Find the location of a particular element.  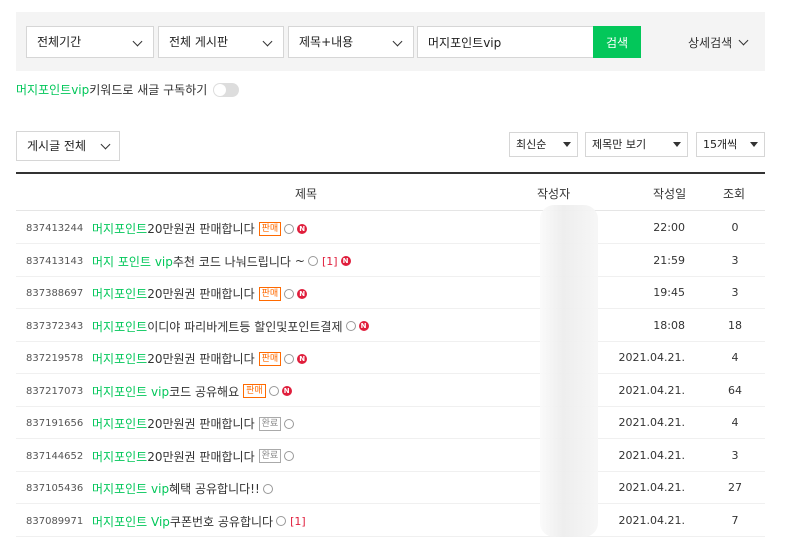

tilde-mark: ~ is located at coordinates (299, 261).